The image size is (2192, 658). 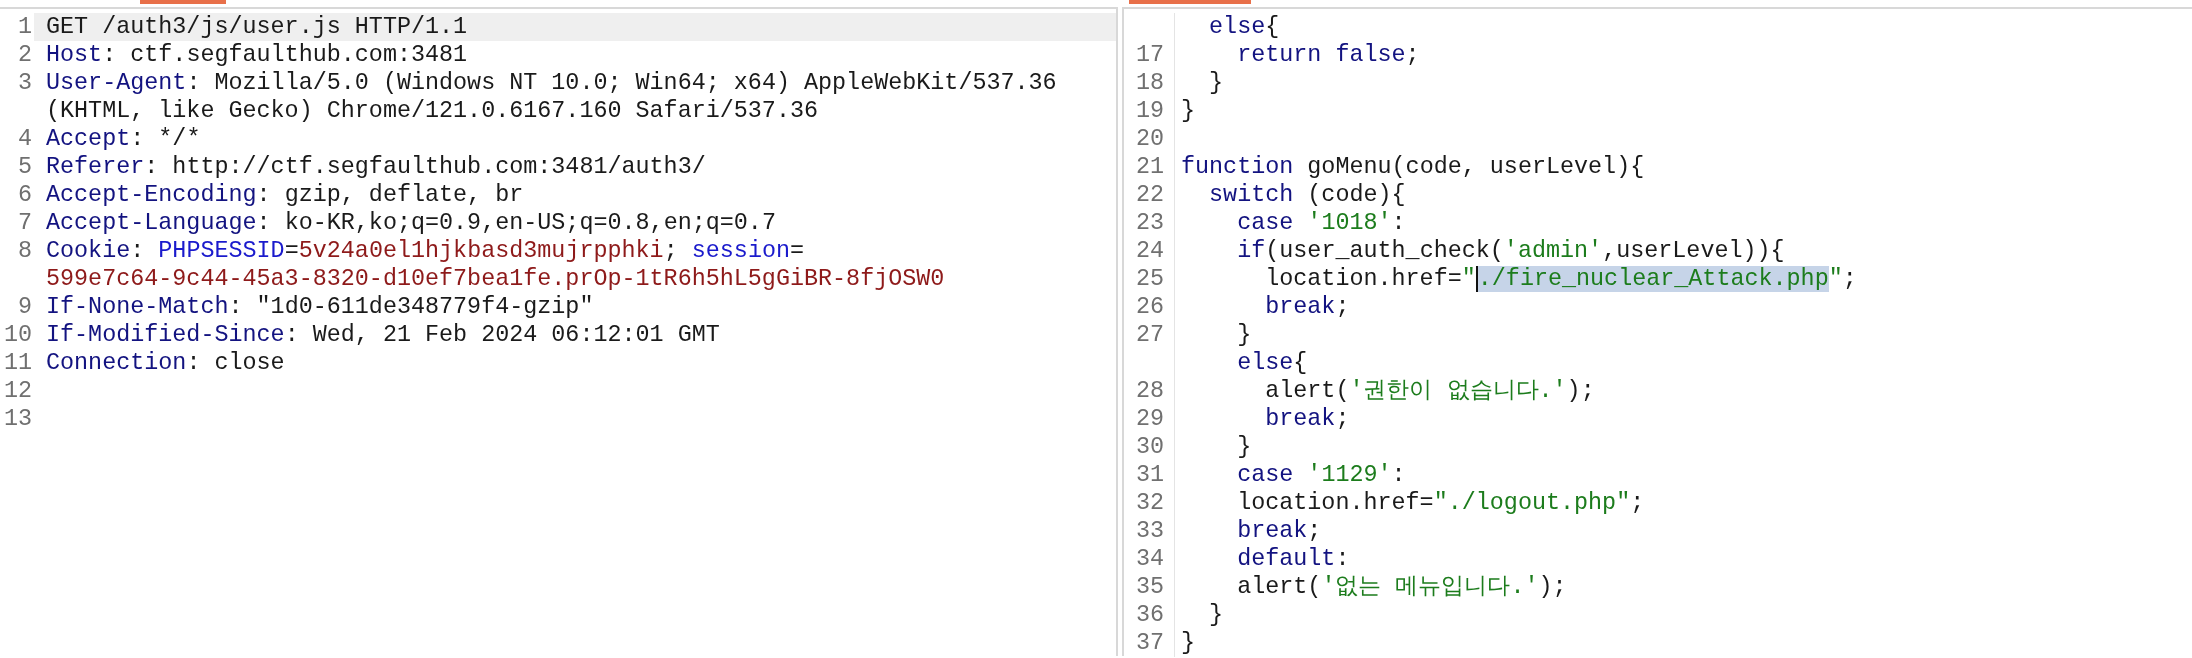 I want to click on line-number: 9, so click(x=24, y=307).